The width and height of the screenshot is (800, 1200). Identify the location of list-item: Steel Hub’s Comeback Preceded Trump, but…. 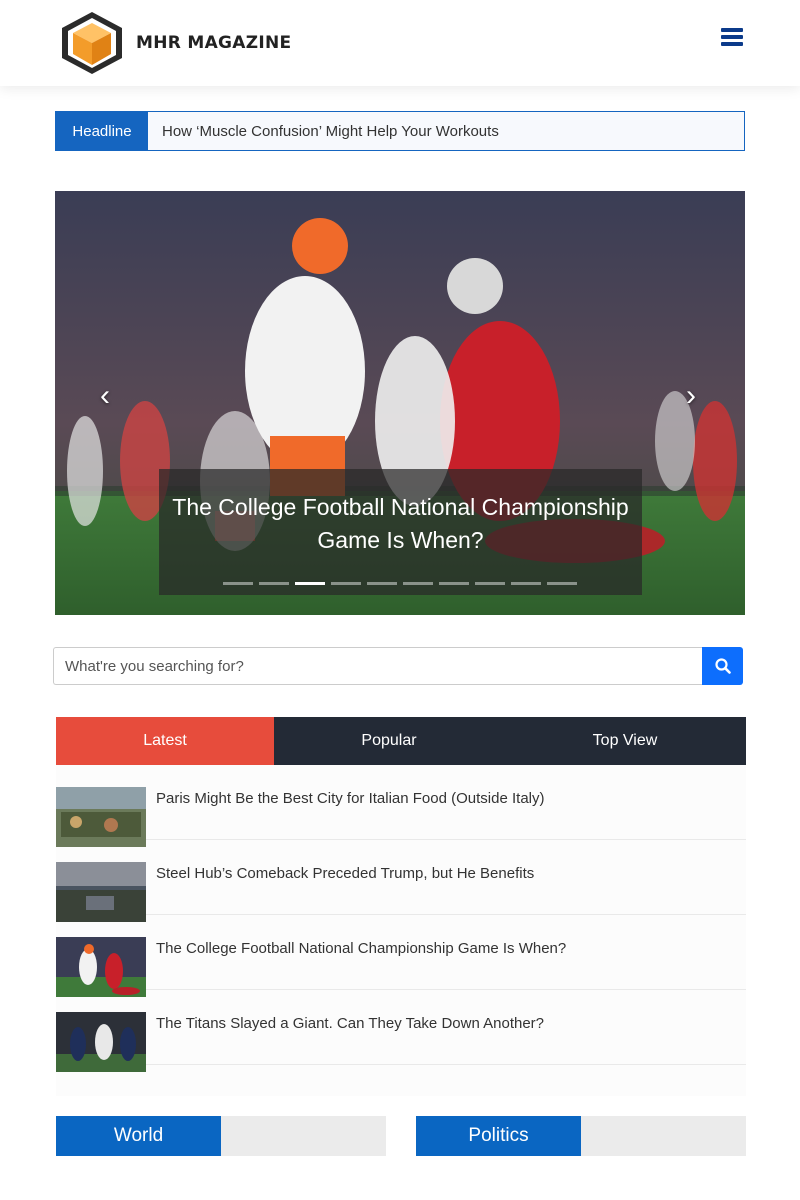
(401, 881).